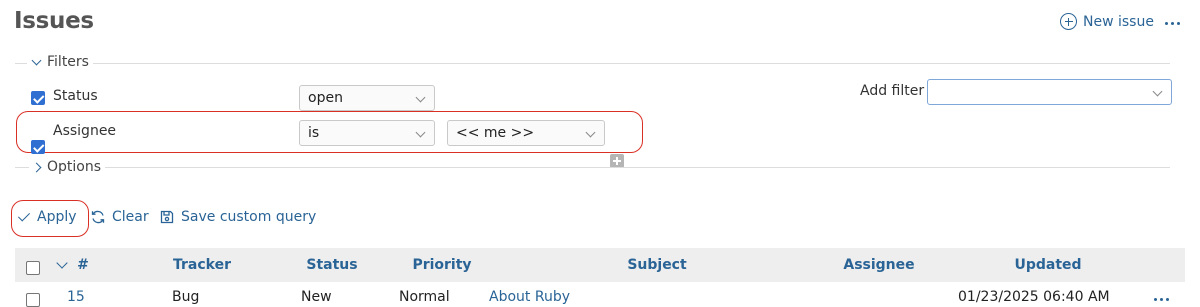  What do you see at coordinates (592, 63) in the screenshot?
I see `filters-divider` at bounding box center [592, 63].